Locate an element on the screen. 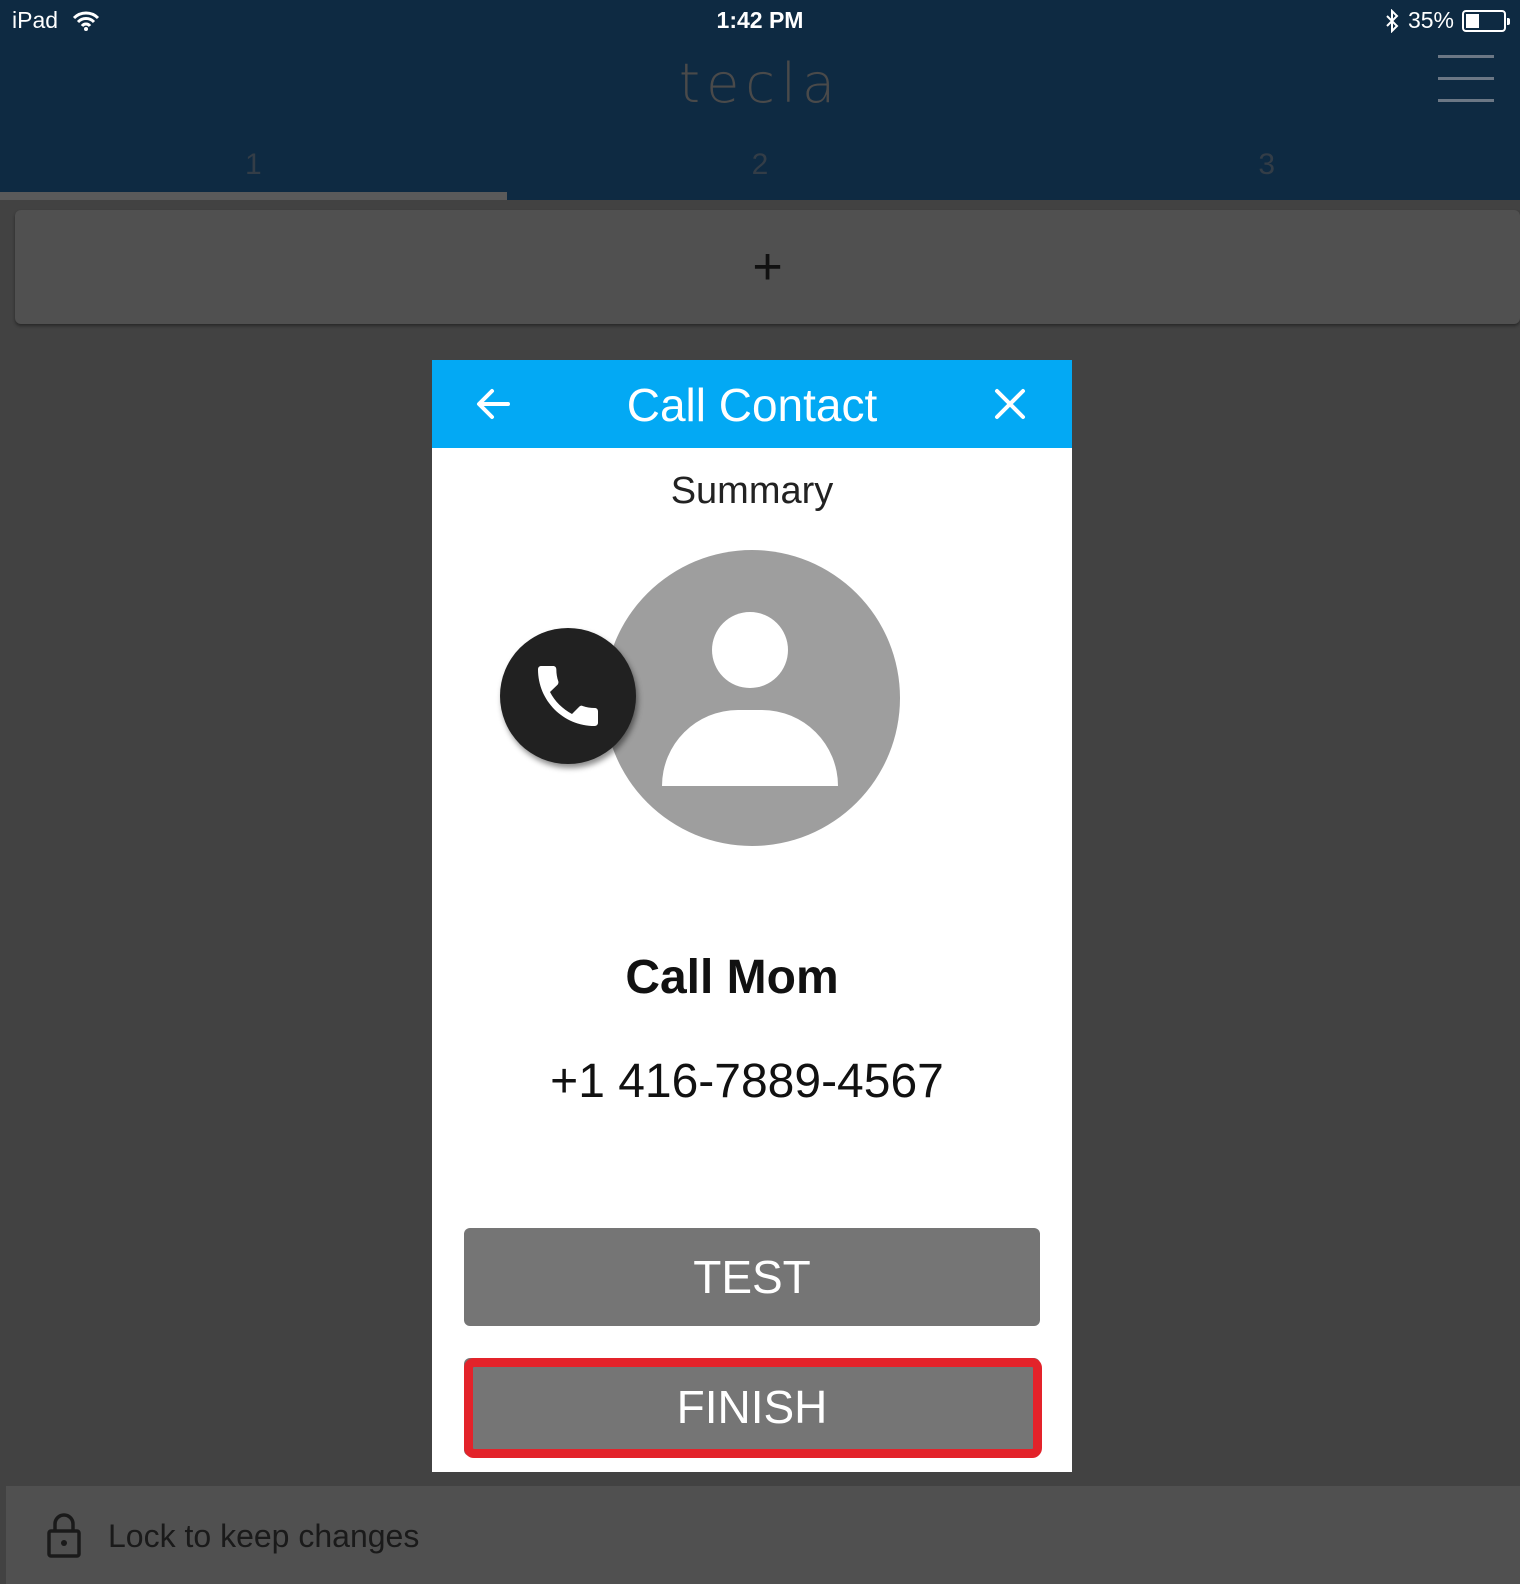 Image resolution: width=1520 pixels, height=1584 pixels. tab-3: 3 is located at coordinates (1266, 170).